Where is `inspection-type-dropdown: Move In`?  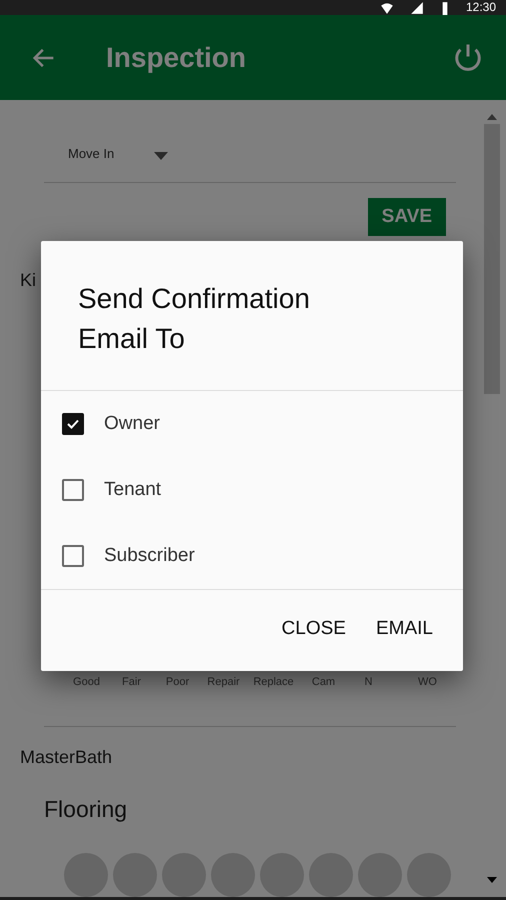
inspection-type-dropdown: Move In is located at coordinates (91, 153).